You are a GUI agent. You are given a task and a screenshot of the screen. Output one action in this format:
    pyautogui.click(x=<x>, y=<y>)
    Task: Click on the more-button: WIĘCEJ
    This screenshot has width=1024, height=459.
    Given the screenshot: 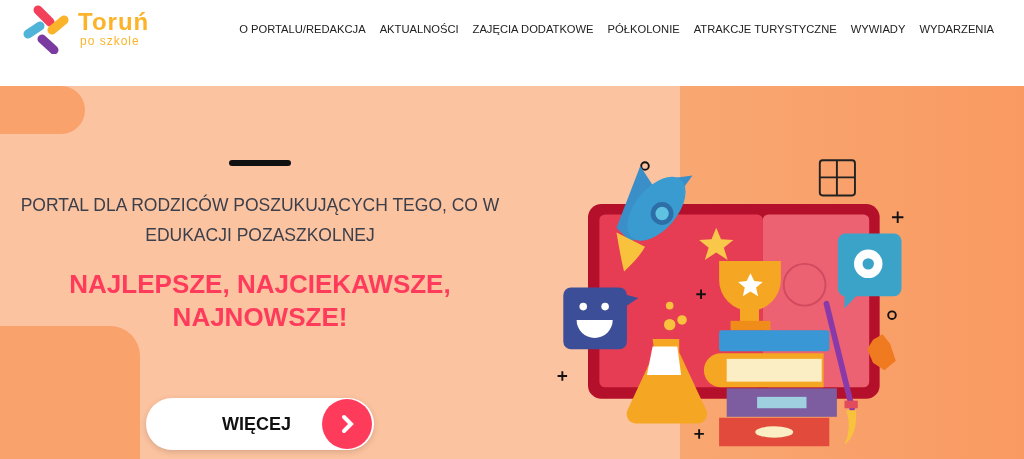 What is the action you would take?
    pyautogui.click(x=260, y=424)
    